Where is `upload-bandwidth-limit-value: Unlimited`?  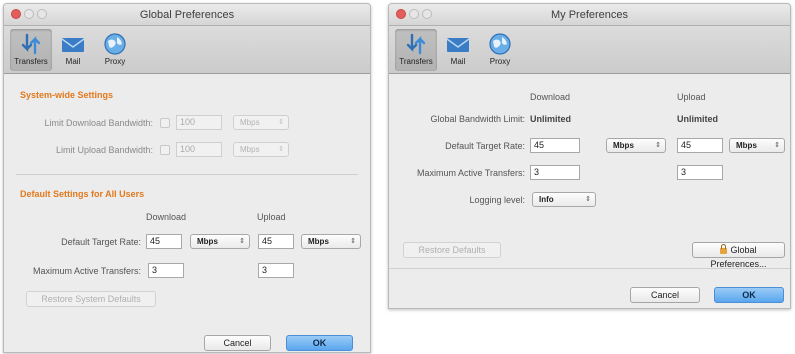
upload-bandwidth-limit-value: Unlimited is located at coordinates (698, 119).